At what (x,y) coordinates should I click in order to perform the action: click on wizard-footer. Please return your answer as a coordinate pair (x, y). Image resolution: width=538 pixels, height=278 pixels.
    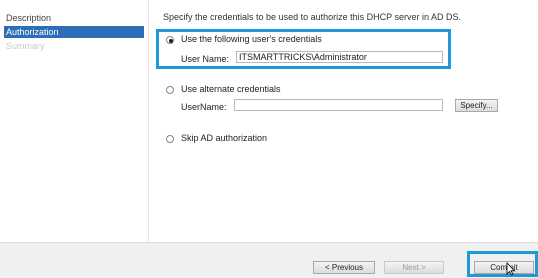
    Looking at the image, I should click on (269, 260).